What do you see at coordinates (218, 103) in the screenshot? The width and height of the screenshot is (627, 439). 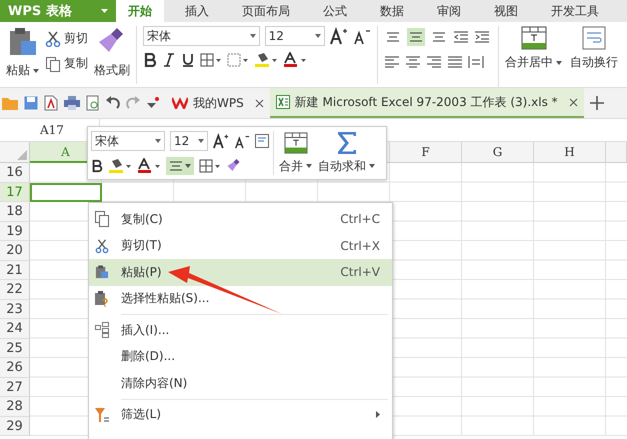 I see `document-tab-title: 我的WPS` at bounding box center [218, 103].